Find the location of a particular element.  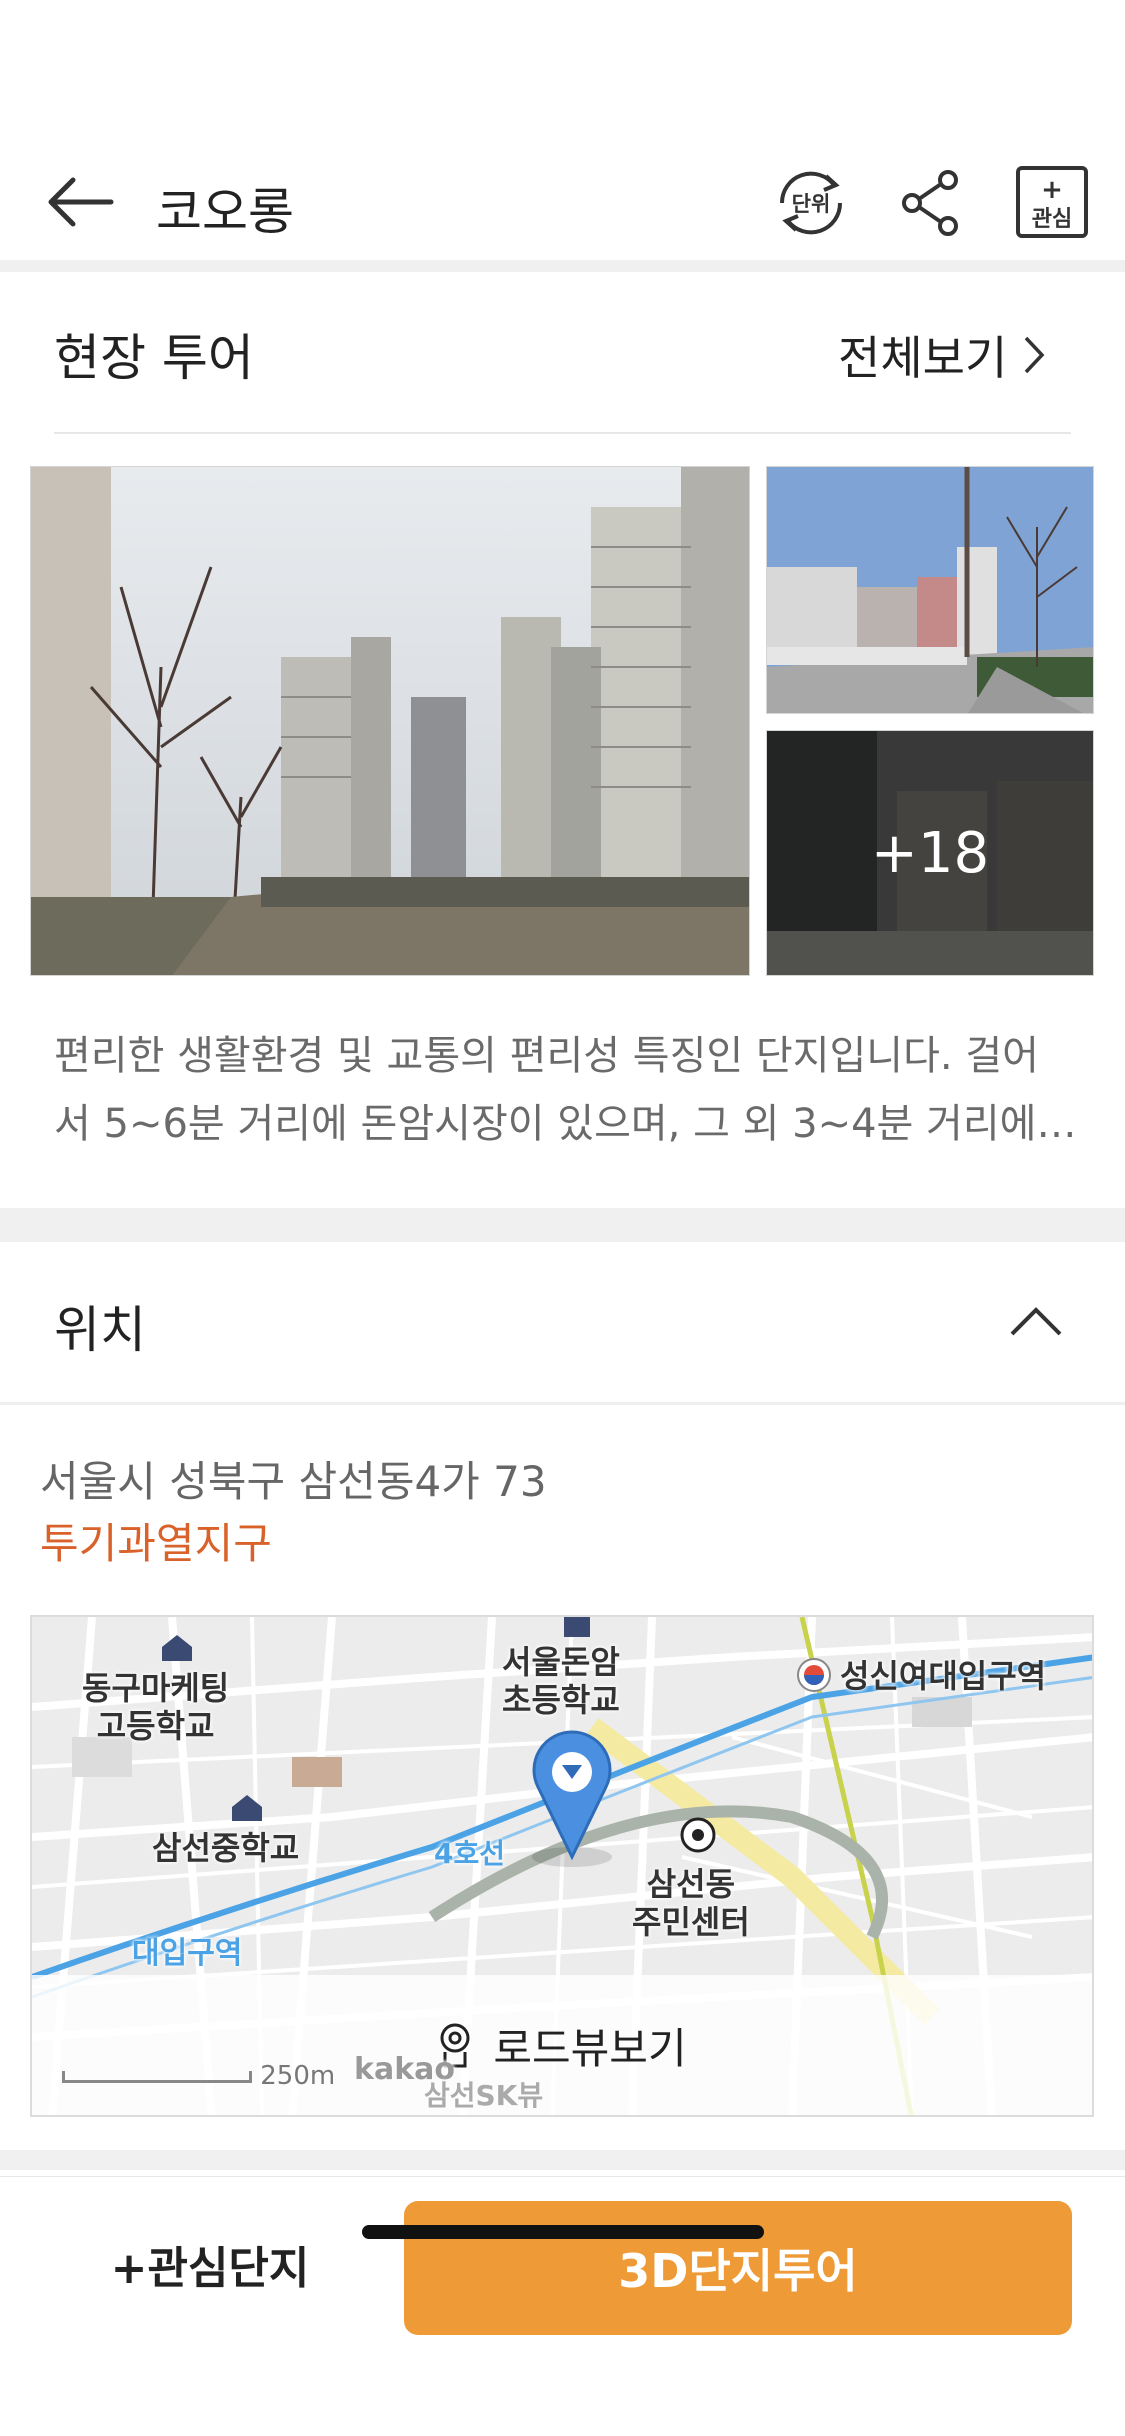

bottom-action-bar: +관심단지 3D단지투어 is located at coordinates (562, 2306).